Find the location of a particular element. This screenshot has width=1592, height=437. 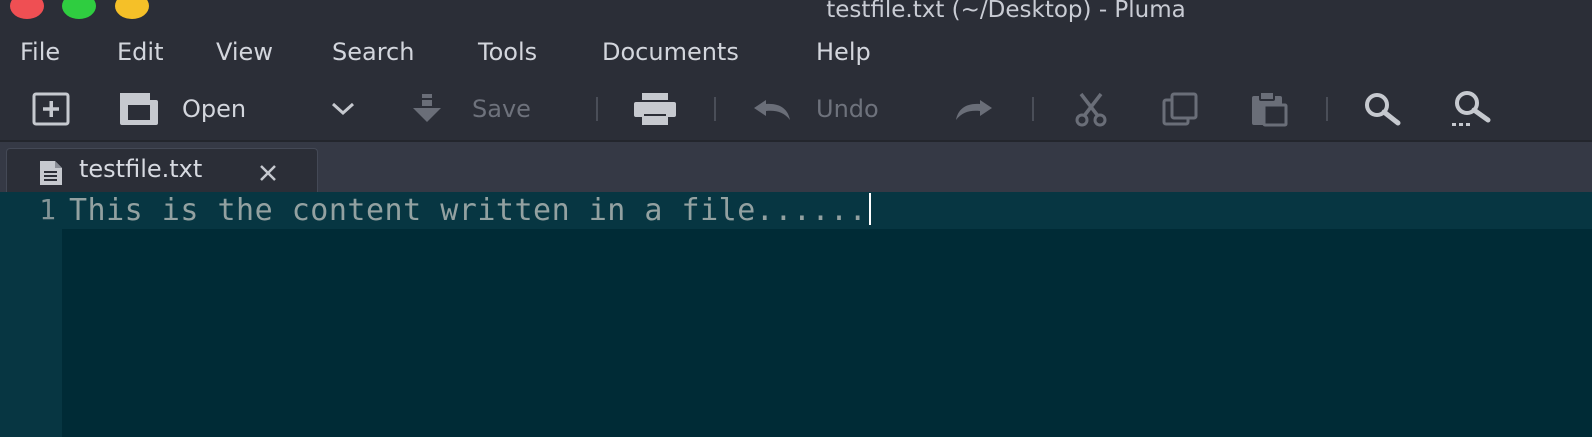

search-replace-icon is located at coordinates (1471, 108).